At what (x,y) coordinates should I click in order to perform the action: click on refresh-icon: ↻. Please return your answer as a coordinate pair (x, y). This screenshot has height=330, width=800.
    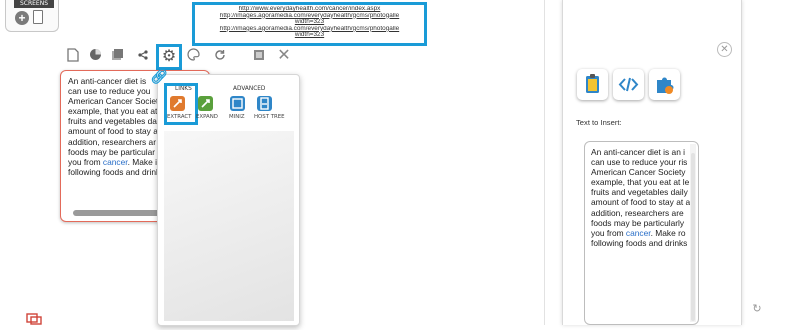
    Looking at the image, I should click on (757, 309).